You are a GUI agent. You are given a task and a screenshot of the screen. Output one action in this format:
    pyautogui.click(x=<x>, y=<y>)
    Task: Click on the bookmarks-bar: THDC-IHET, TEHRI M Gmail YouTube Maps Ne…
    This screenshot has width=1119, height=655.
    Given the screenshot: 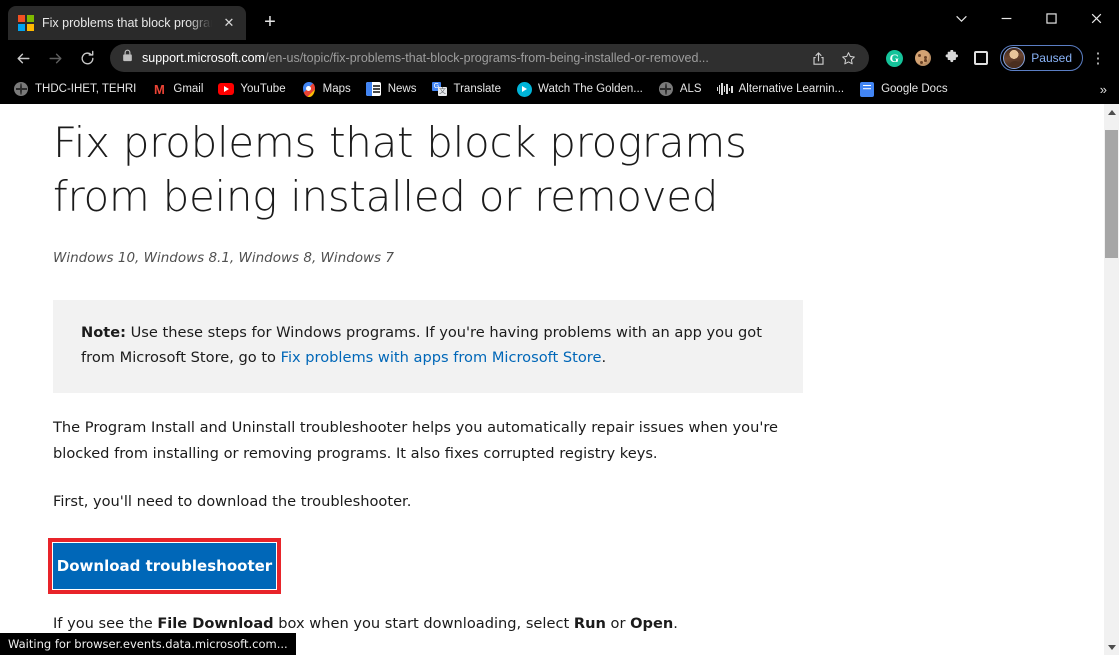 What is the action you would take?
    pyautogui.click(x=559, y=89)
    